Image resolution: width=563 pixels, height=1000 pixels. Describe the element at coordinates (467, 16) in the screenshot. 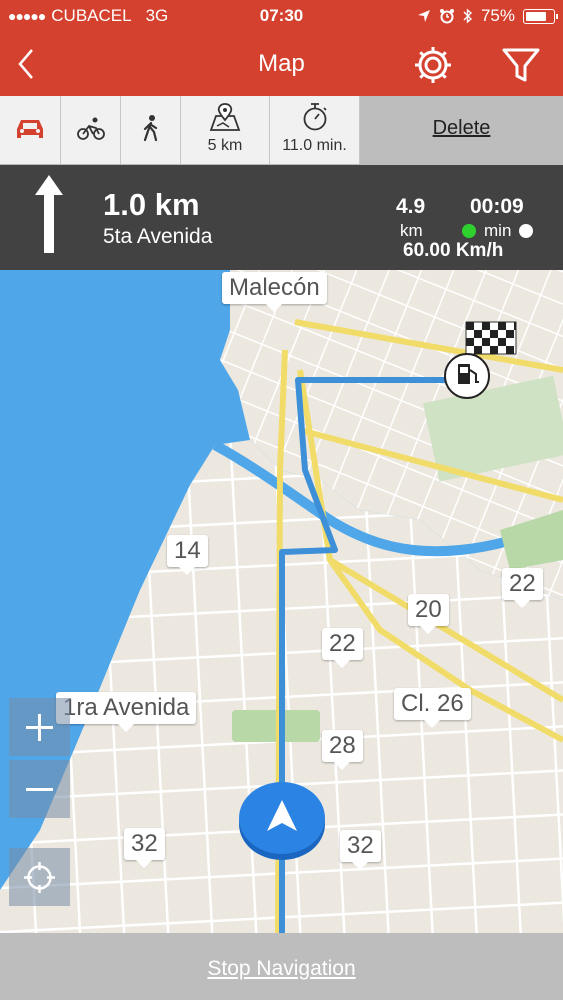

I see `bluetooth-icon` at that location.